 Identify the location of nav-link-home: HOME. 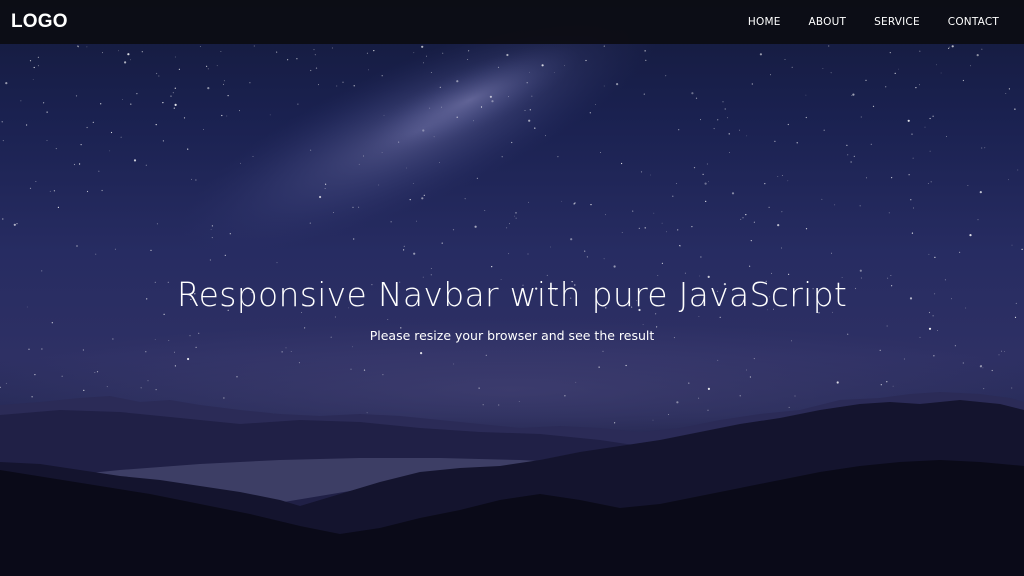
(764, 22).